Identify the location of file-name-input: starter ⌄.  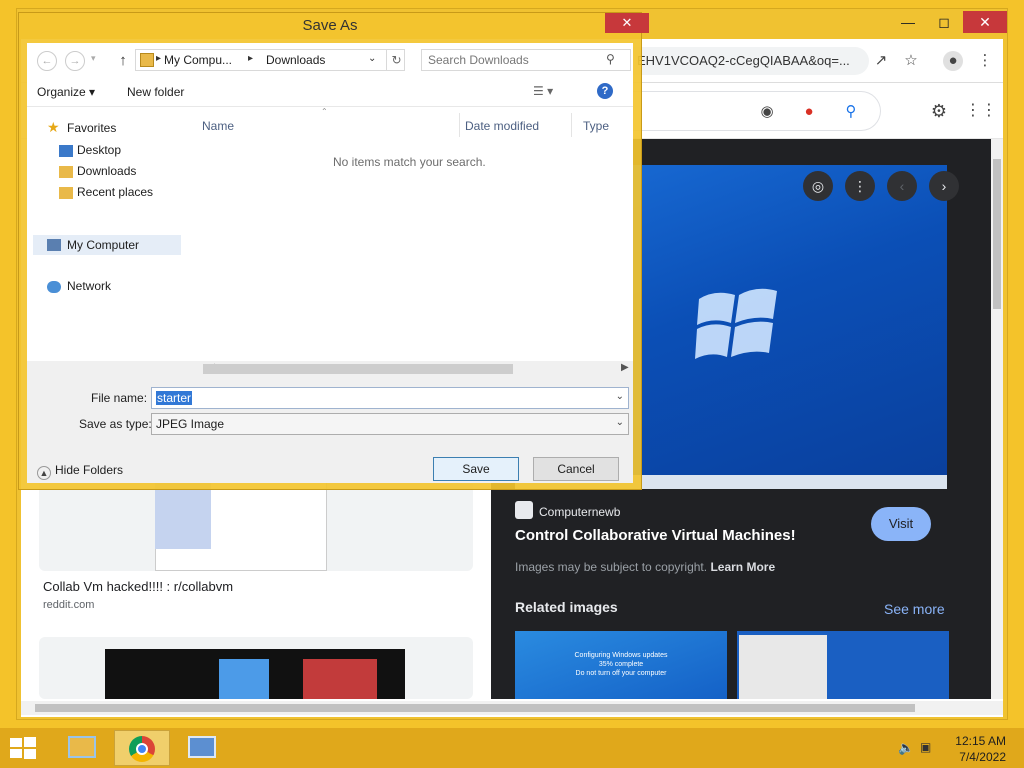
(390, 398).